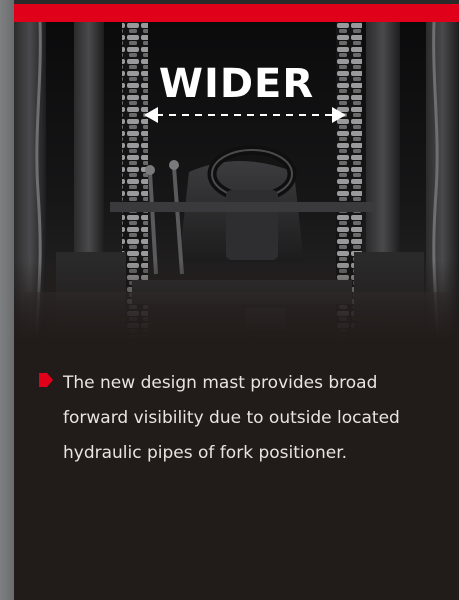 Image resolution: width=459 pixels, height=600 pixels. I want to click on red-pentagon-arrow-icon, so click(46, 380).